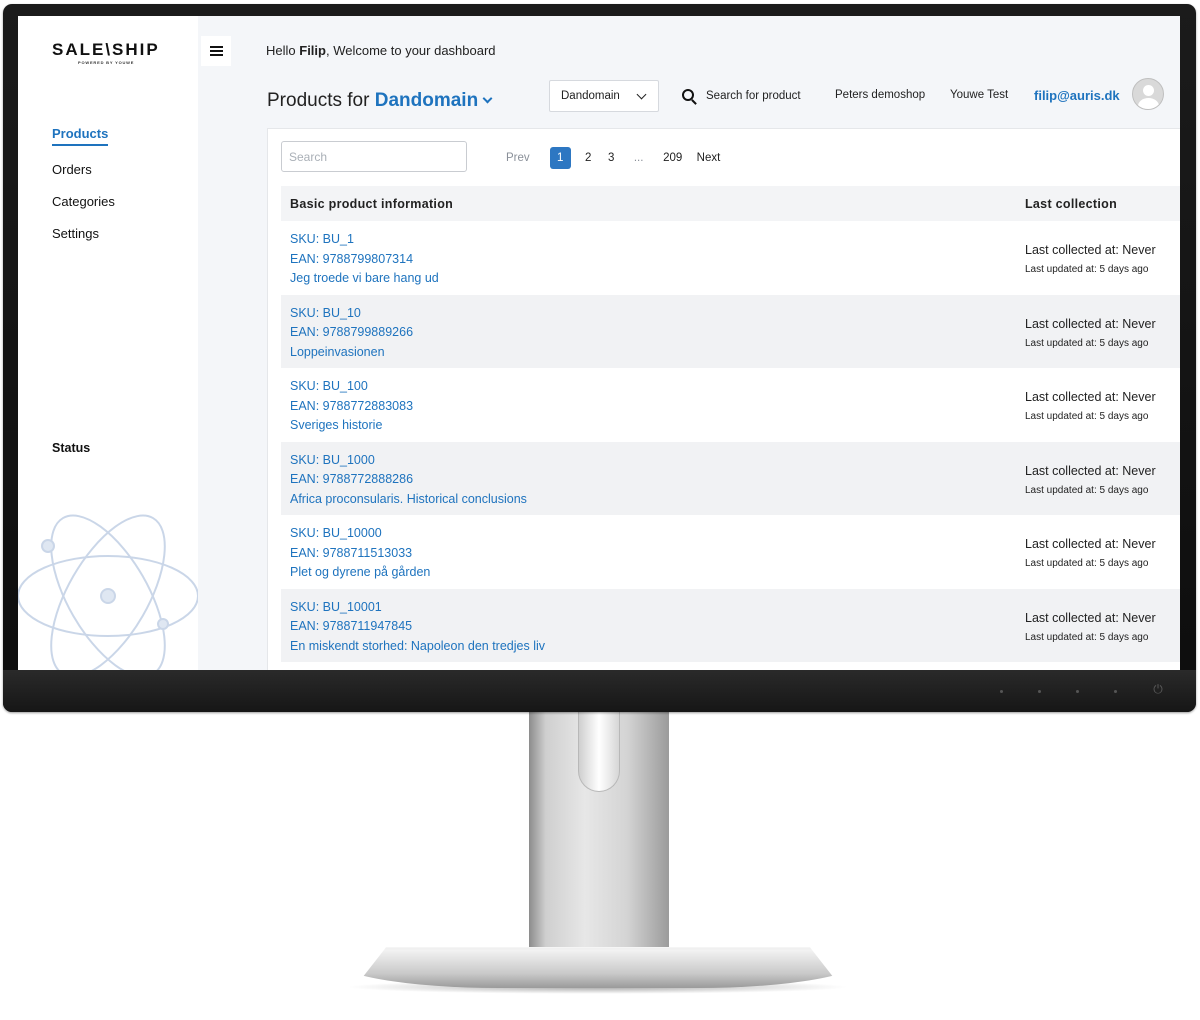 Image resolution: width=1200 pixels, height=1020 pixels. I want to click on greeting-suffix: , Welcome to your dashboard, so click(410, 50).